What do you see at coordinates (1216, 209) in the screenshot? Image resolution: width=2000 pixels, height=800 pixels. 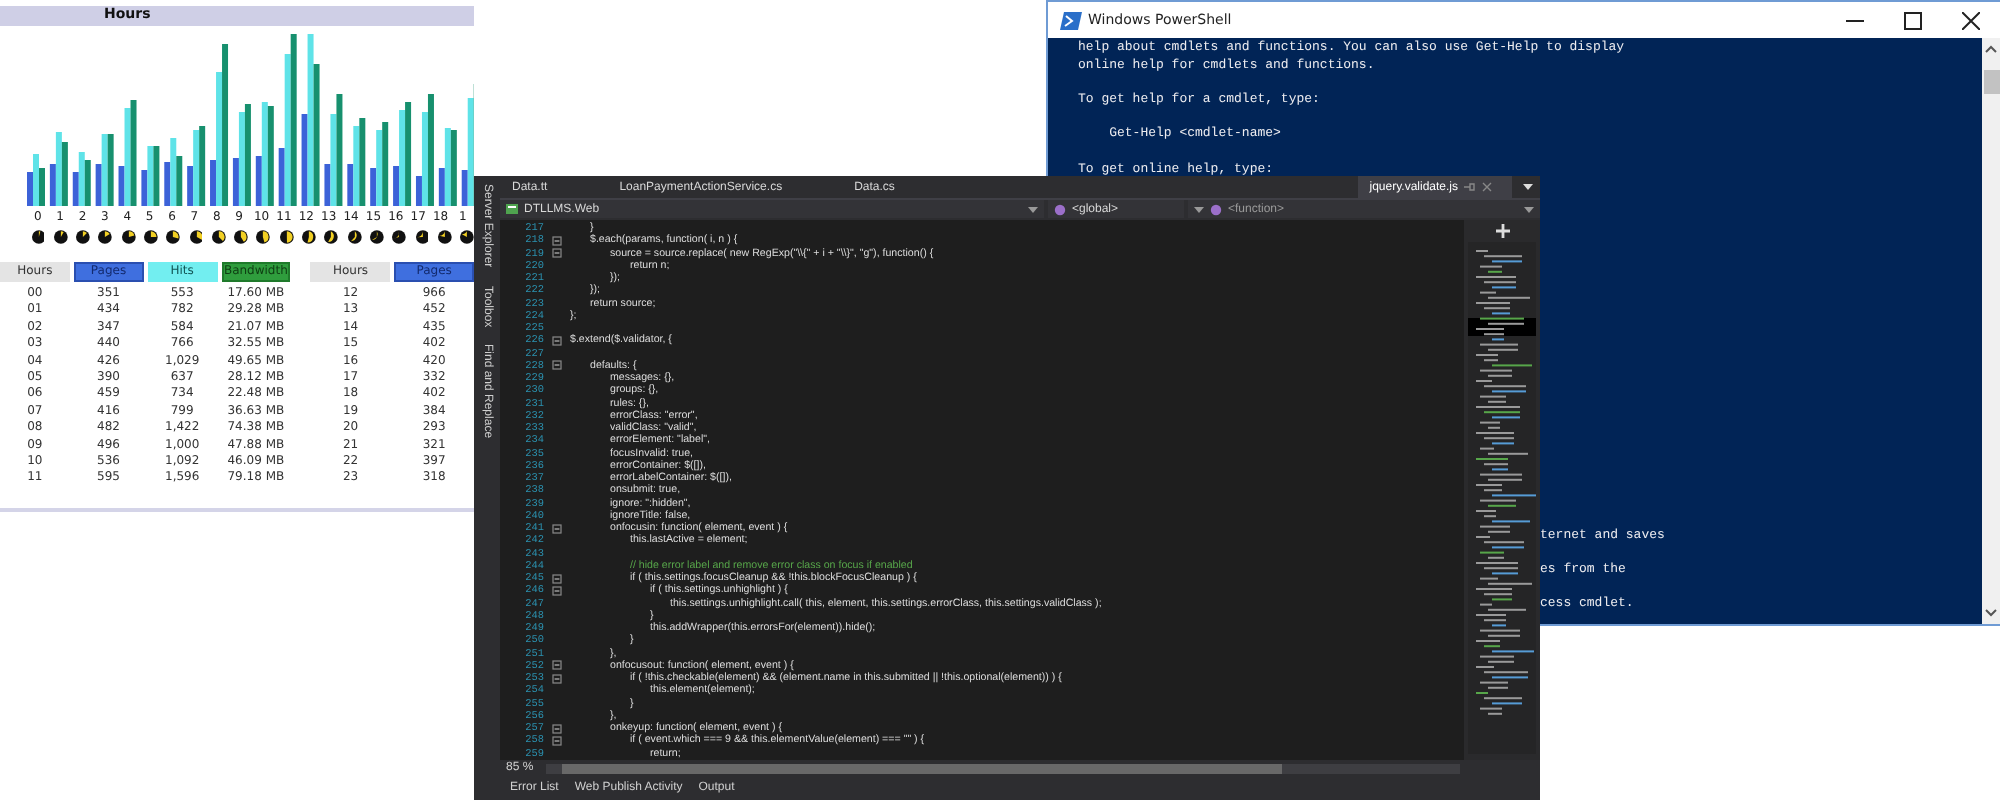 I see `method-icon` at bounding box center [1216, 209].